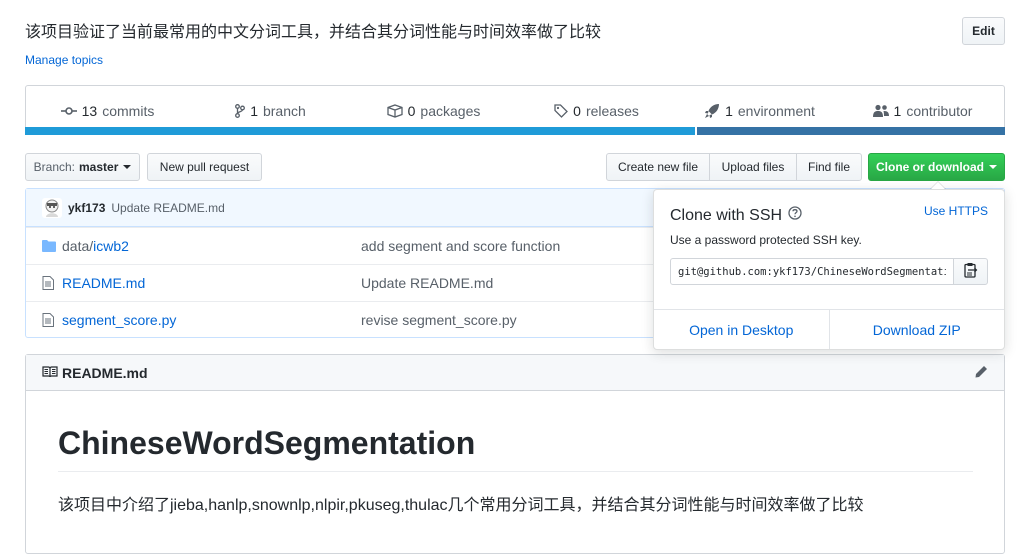 The height and width of the screenshot is (554, 1019). I want to click on contributors-label: contributor, so click(939, 110).